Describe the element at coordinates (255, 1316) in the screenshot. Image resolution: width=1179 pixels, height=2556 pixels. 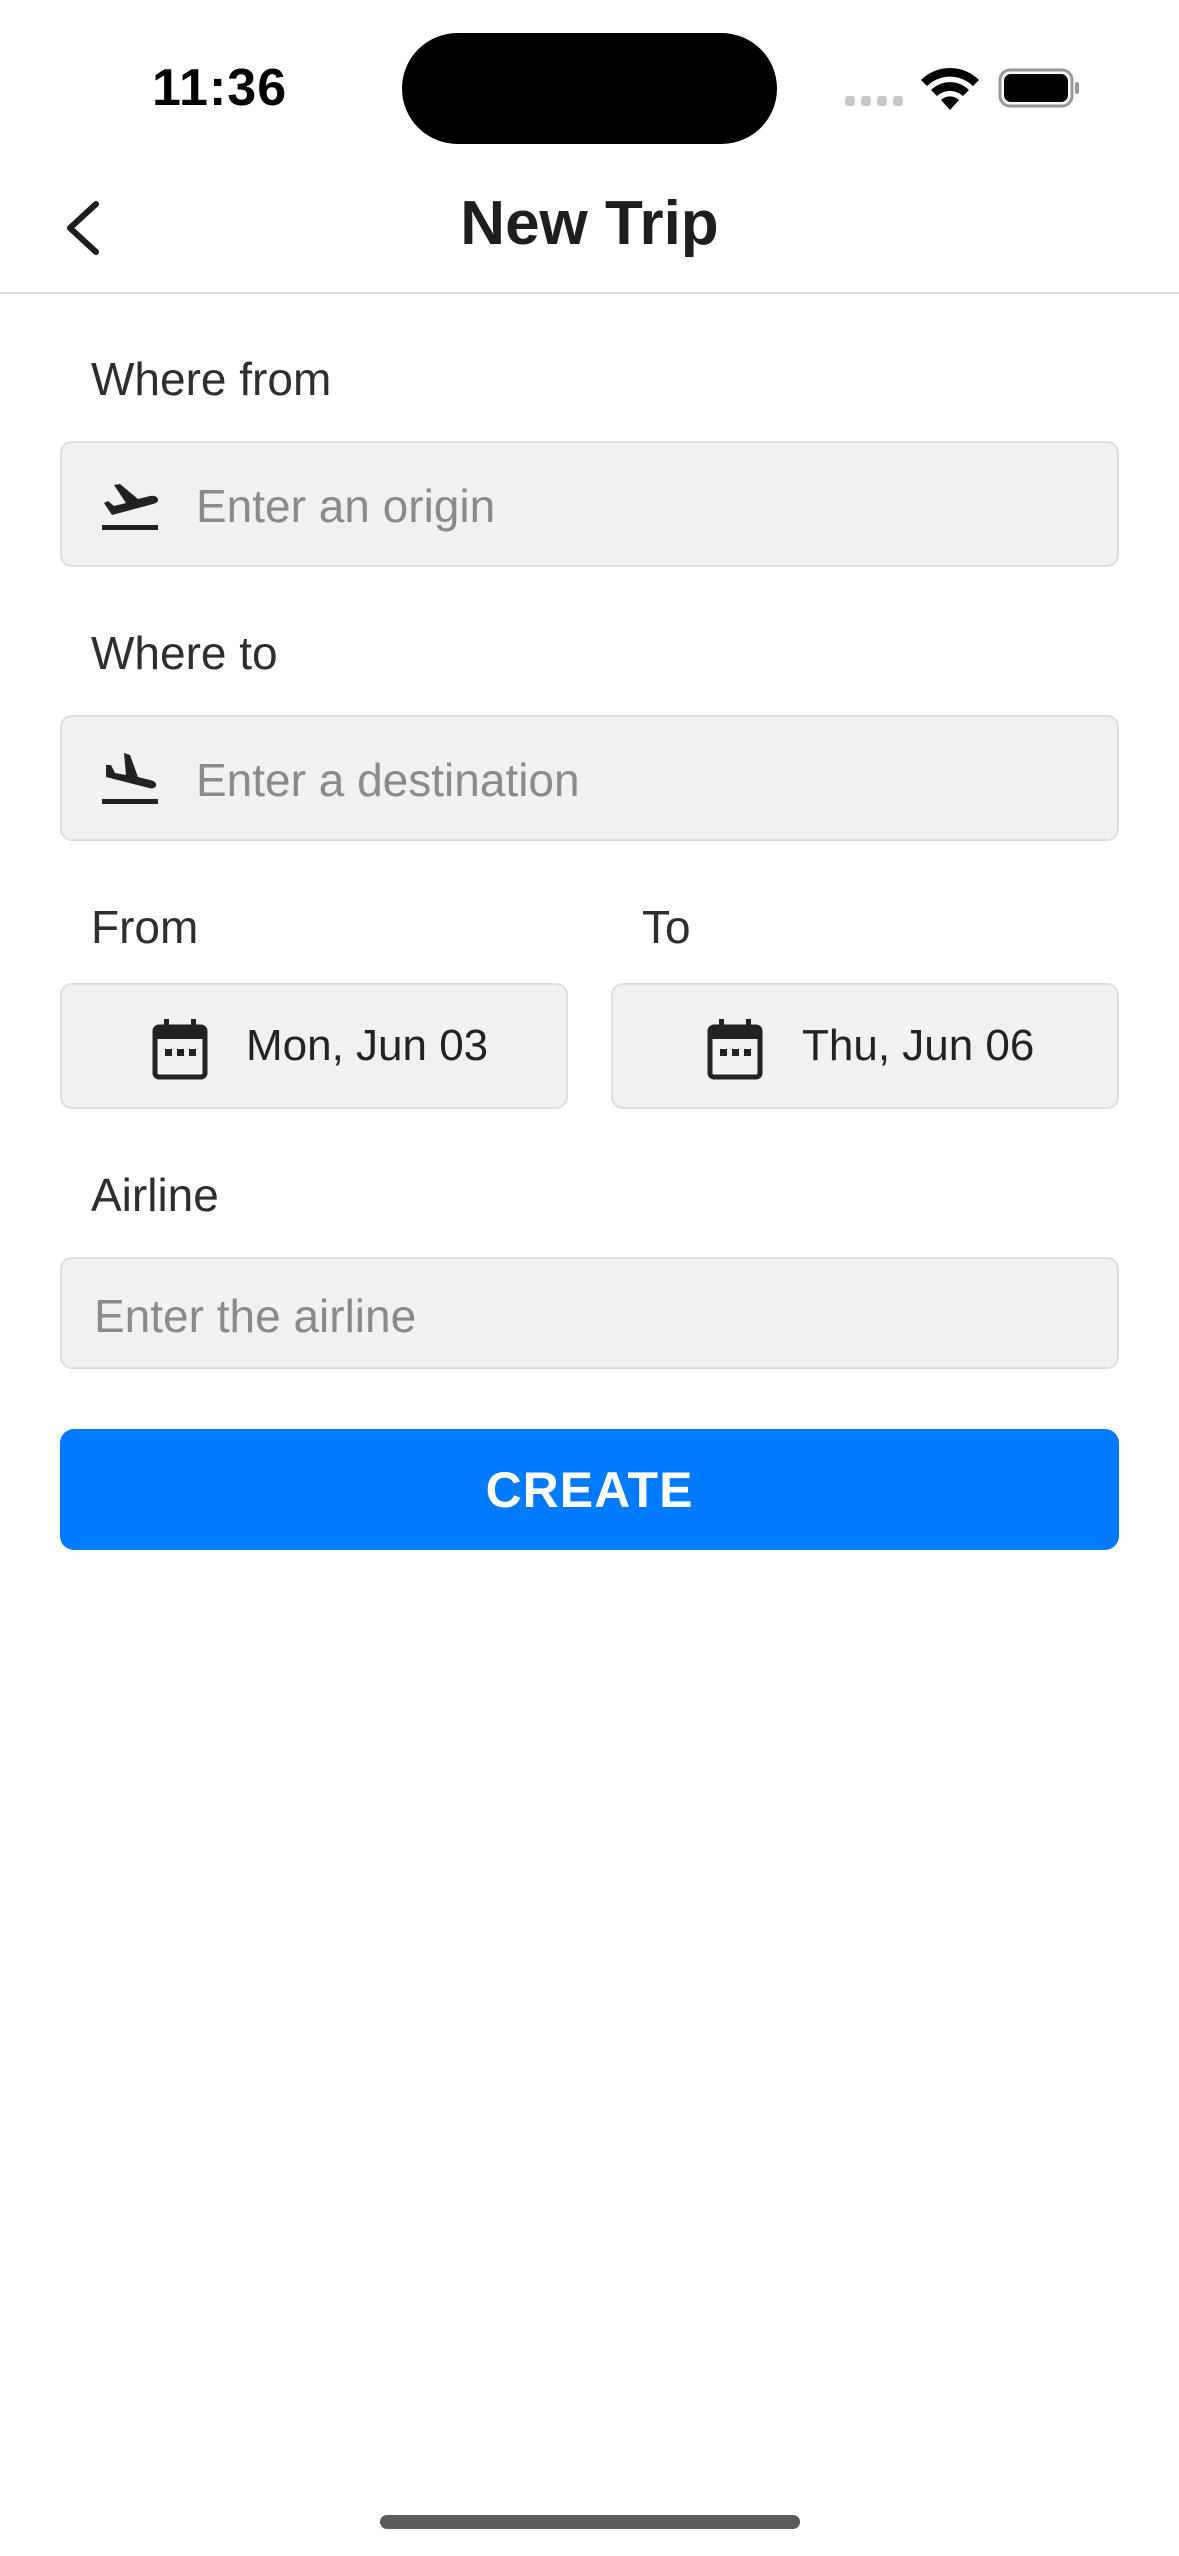
I see `airline-placeholder: Enter the airline` at that location.